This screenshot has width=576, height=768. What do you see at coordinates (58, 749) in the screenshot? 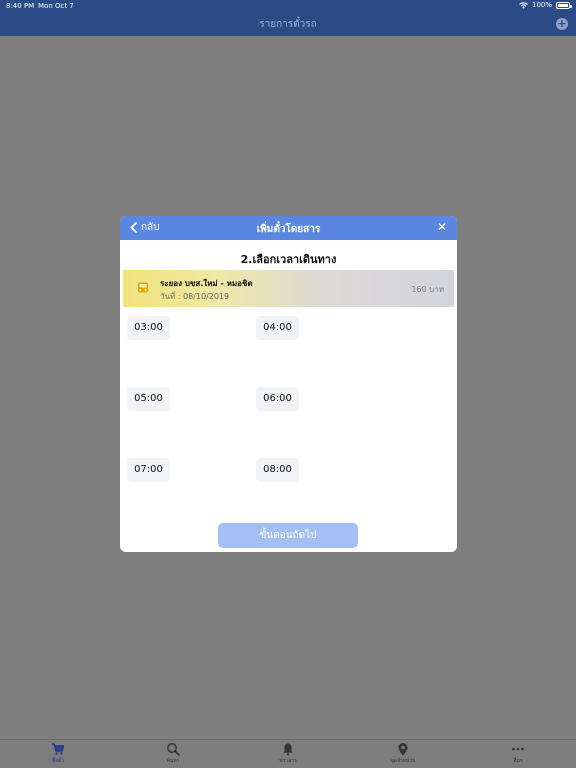
I see `cart-icon` at bounding box center [58, 749].